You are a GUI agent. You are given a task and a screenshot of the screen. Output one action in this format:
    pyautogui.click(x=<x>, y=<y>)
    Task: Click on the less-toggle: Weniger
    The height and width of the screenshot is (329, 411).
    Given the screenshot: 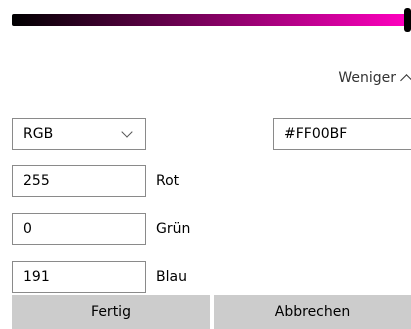 What is the action you would take?
    pyautogui.click(x=374, y=78)
    